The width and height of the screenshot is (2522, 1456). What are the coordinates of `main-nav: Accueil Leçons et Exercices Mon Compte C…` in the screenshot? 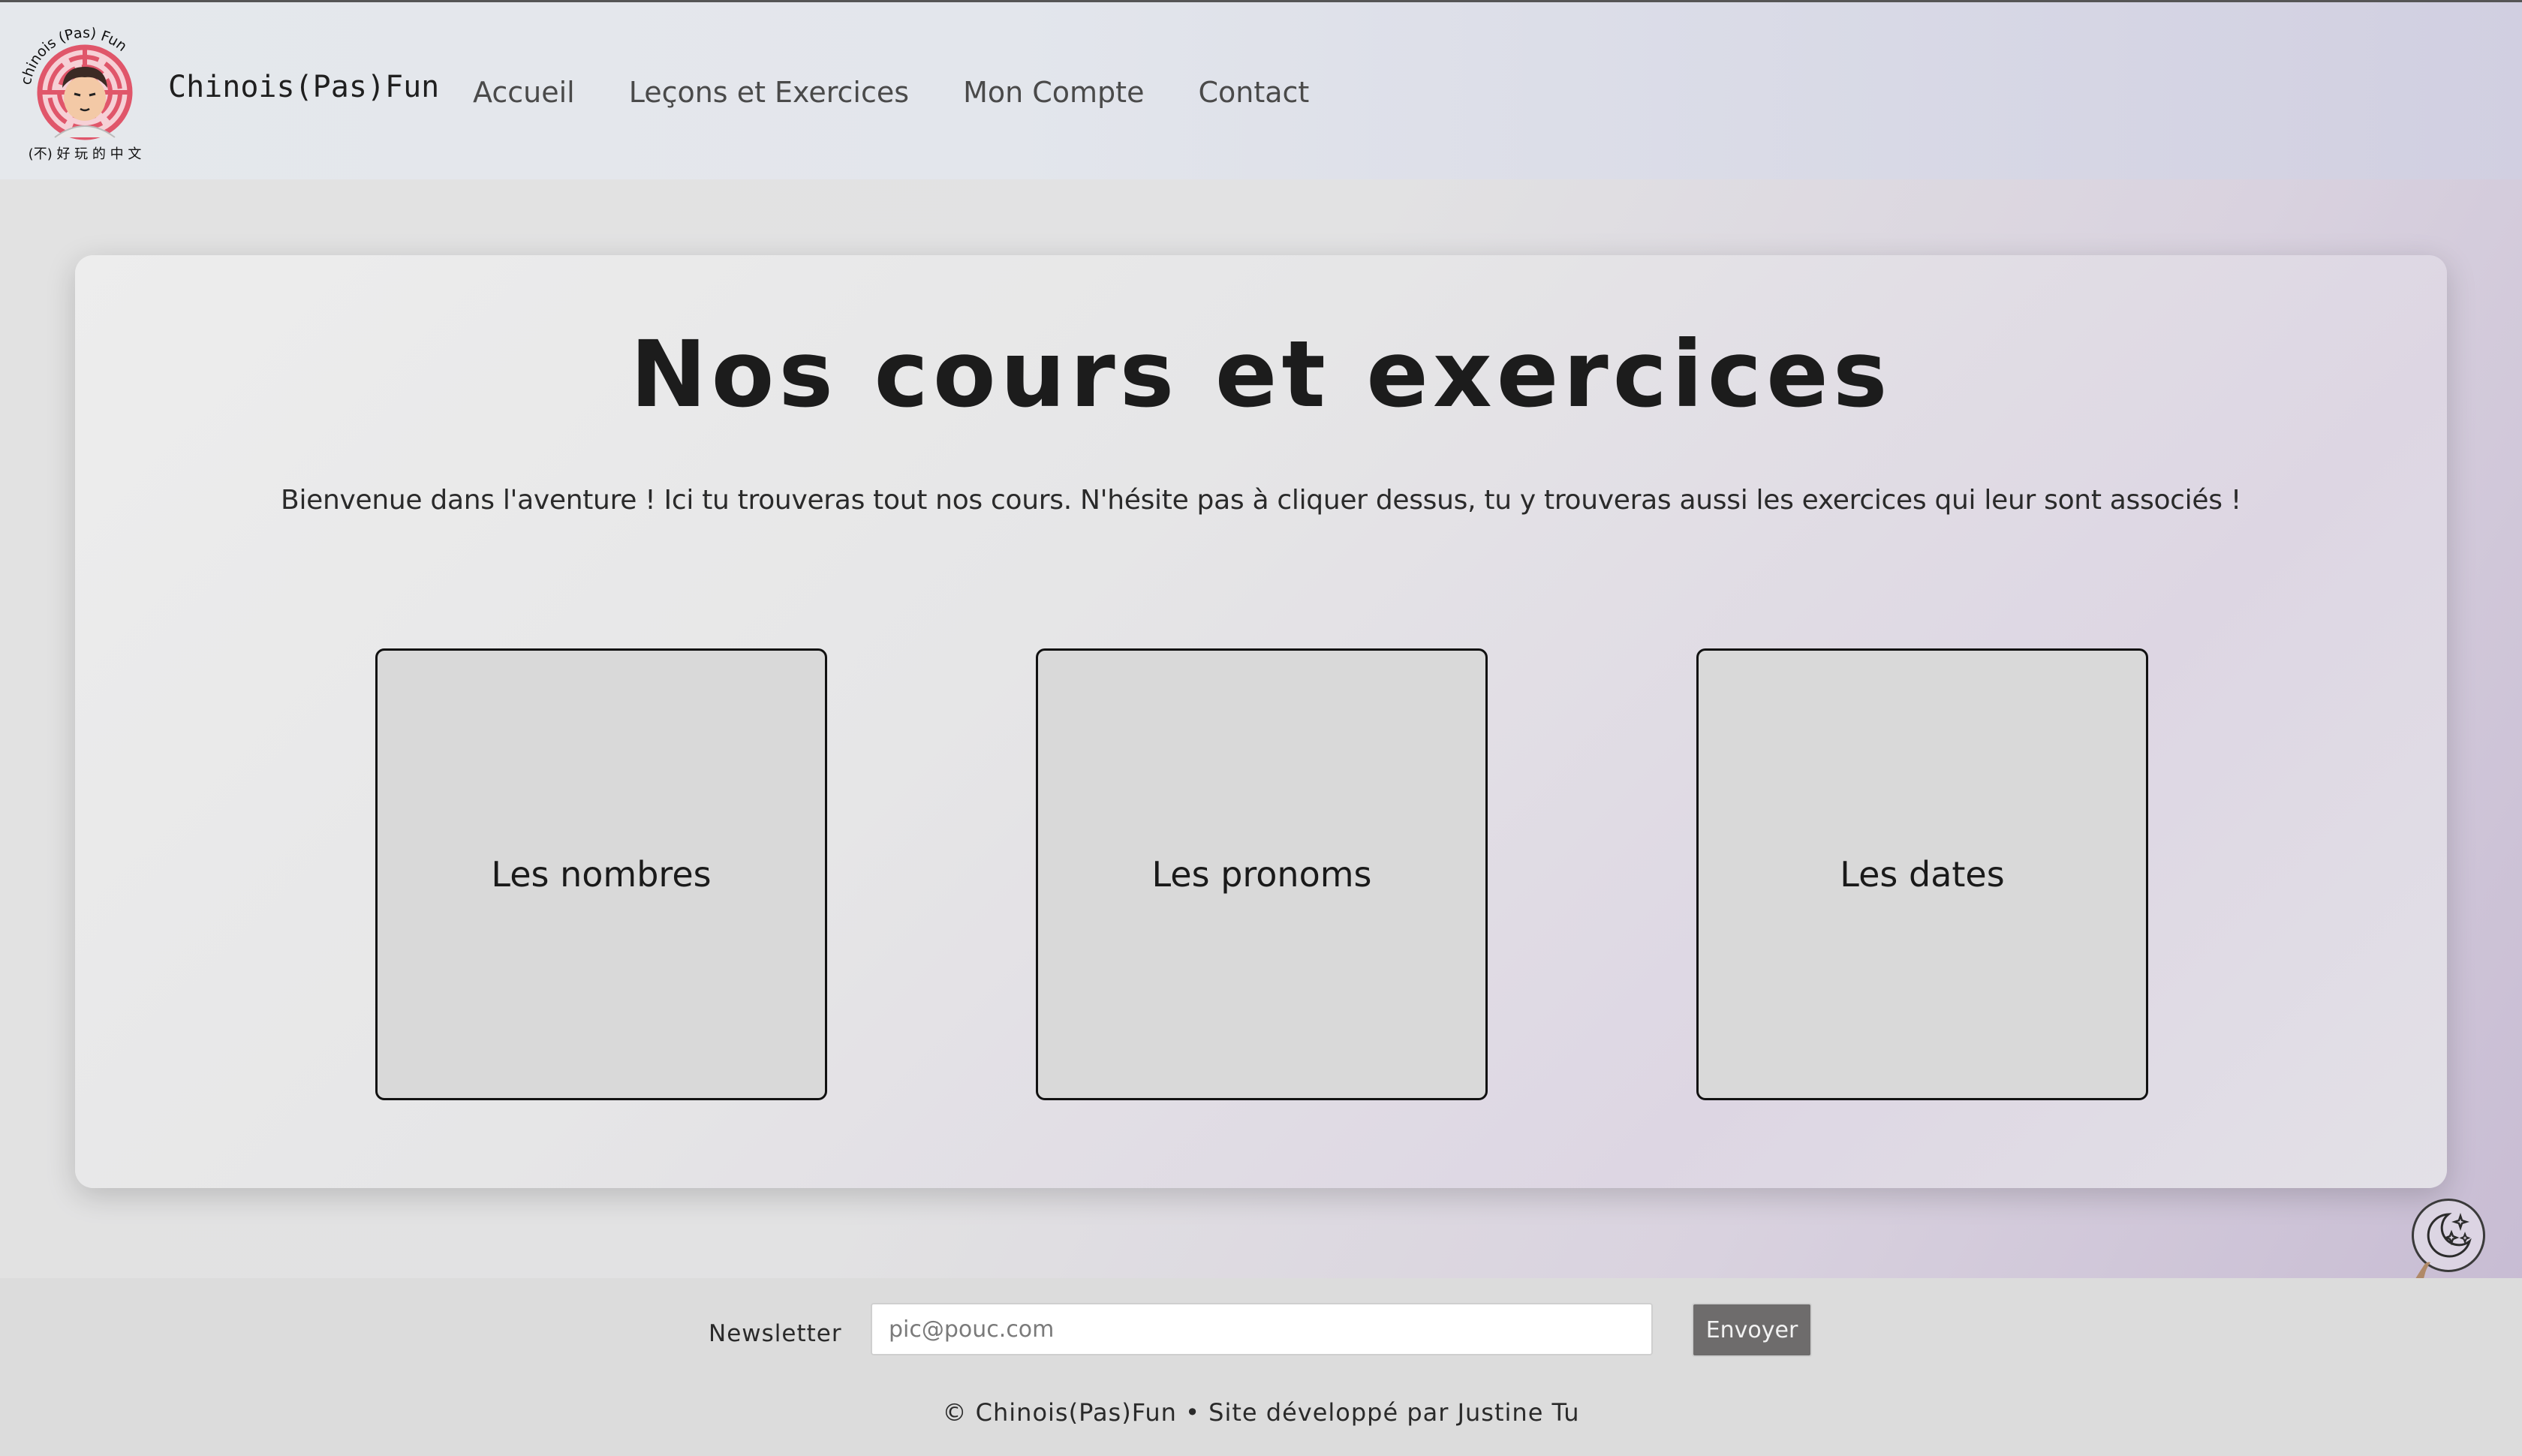 It's located at (918, 92).